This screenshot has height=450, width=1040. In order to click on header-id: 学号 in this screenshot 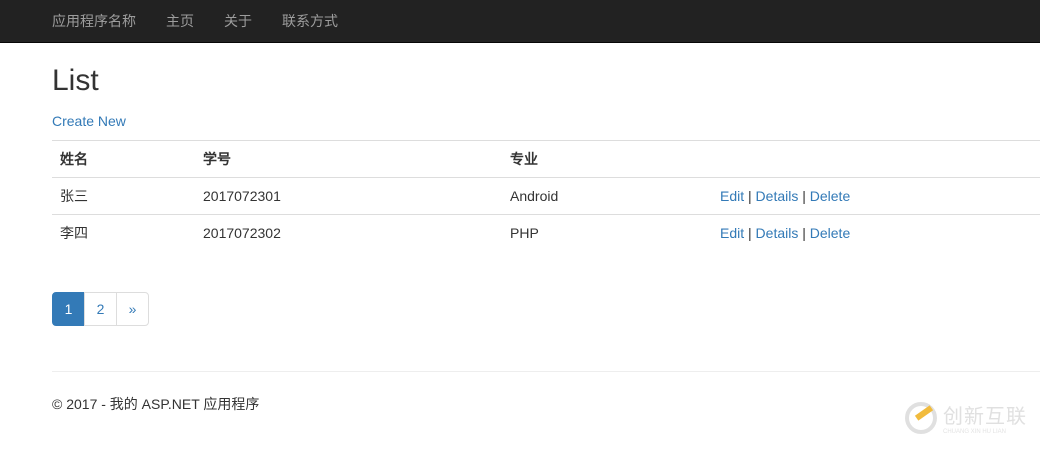, I will do `click(348, 159)`.